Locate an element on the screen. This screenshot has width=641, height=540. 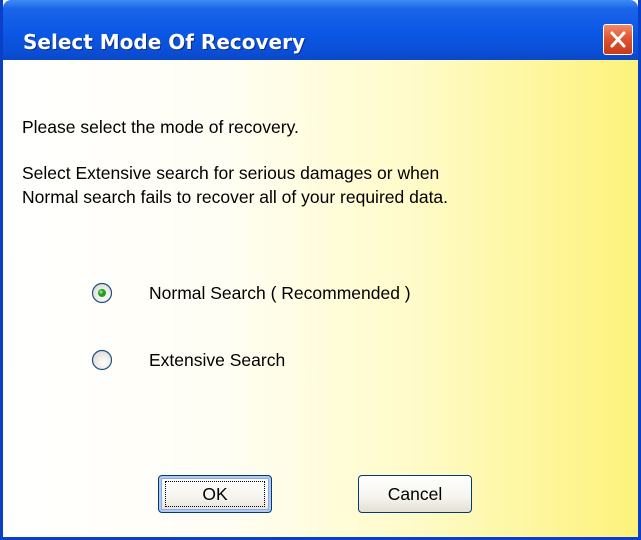
dialog-title: Select Mode Of Recovery is located at coordinates (164, 42).